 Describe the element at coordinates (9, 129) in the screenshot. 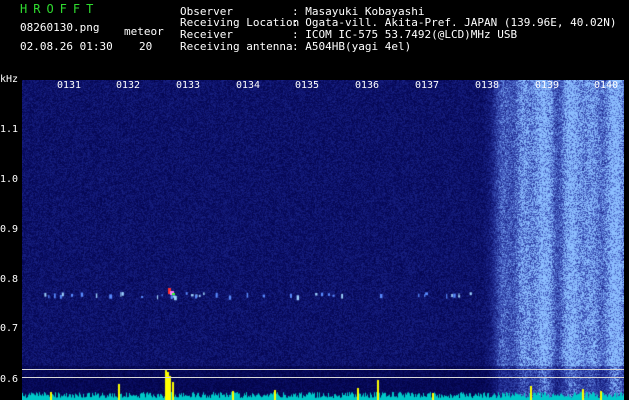

I see `y-tick-label: 1.1` at that location.